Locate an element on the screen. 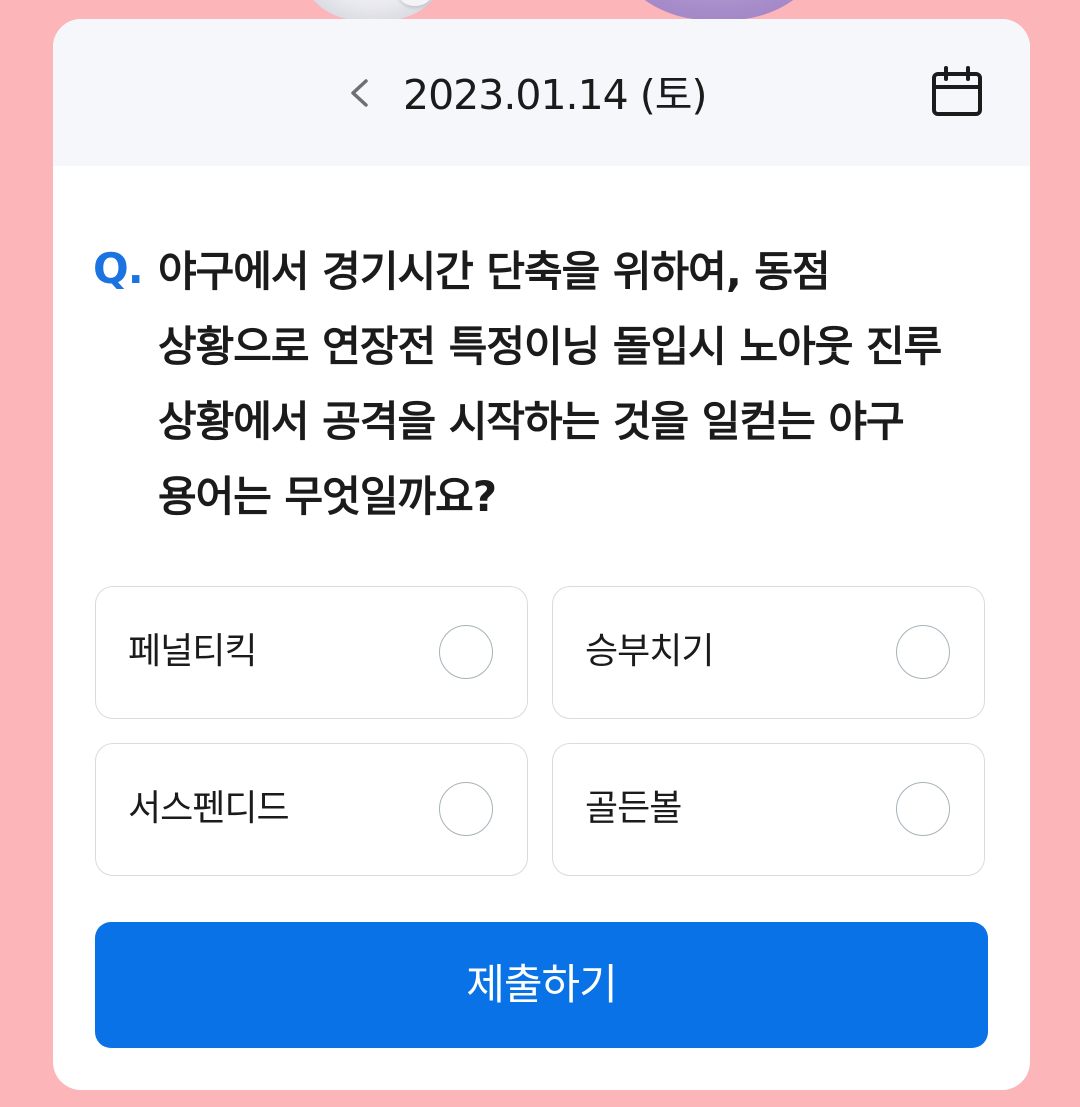 The height and width of the screenshot is (1107, 1080). previous-date-button is located at coordinates (360, 93).